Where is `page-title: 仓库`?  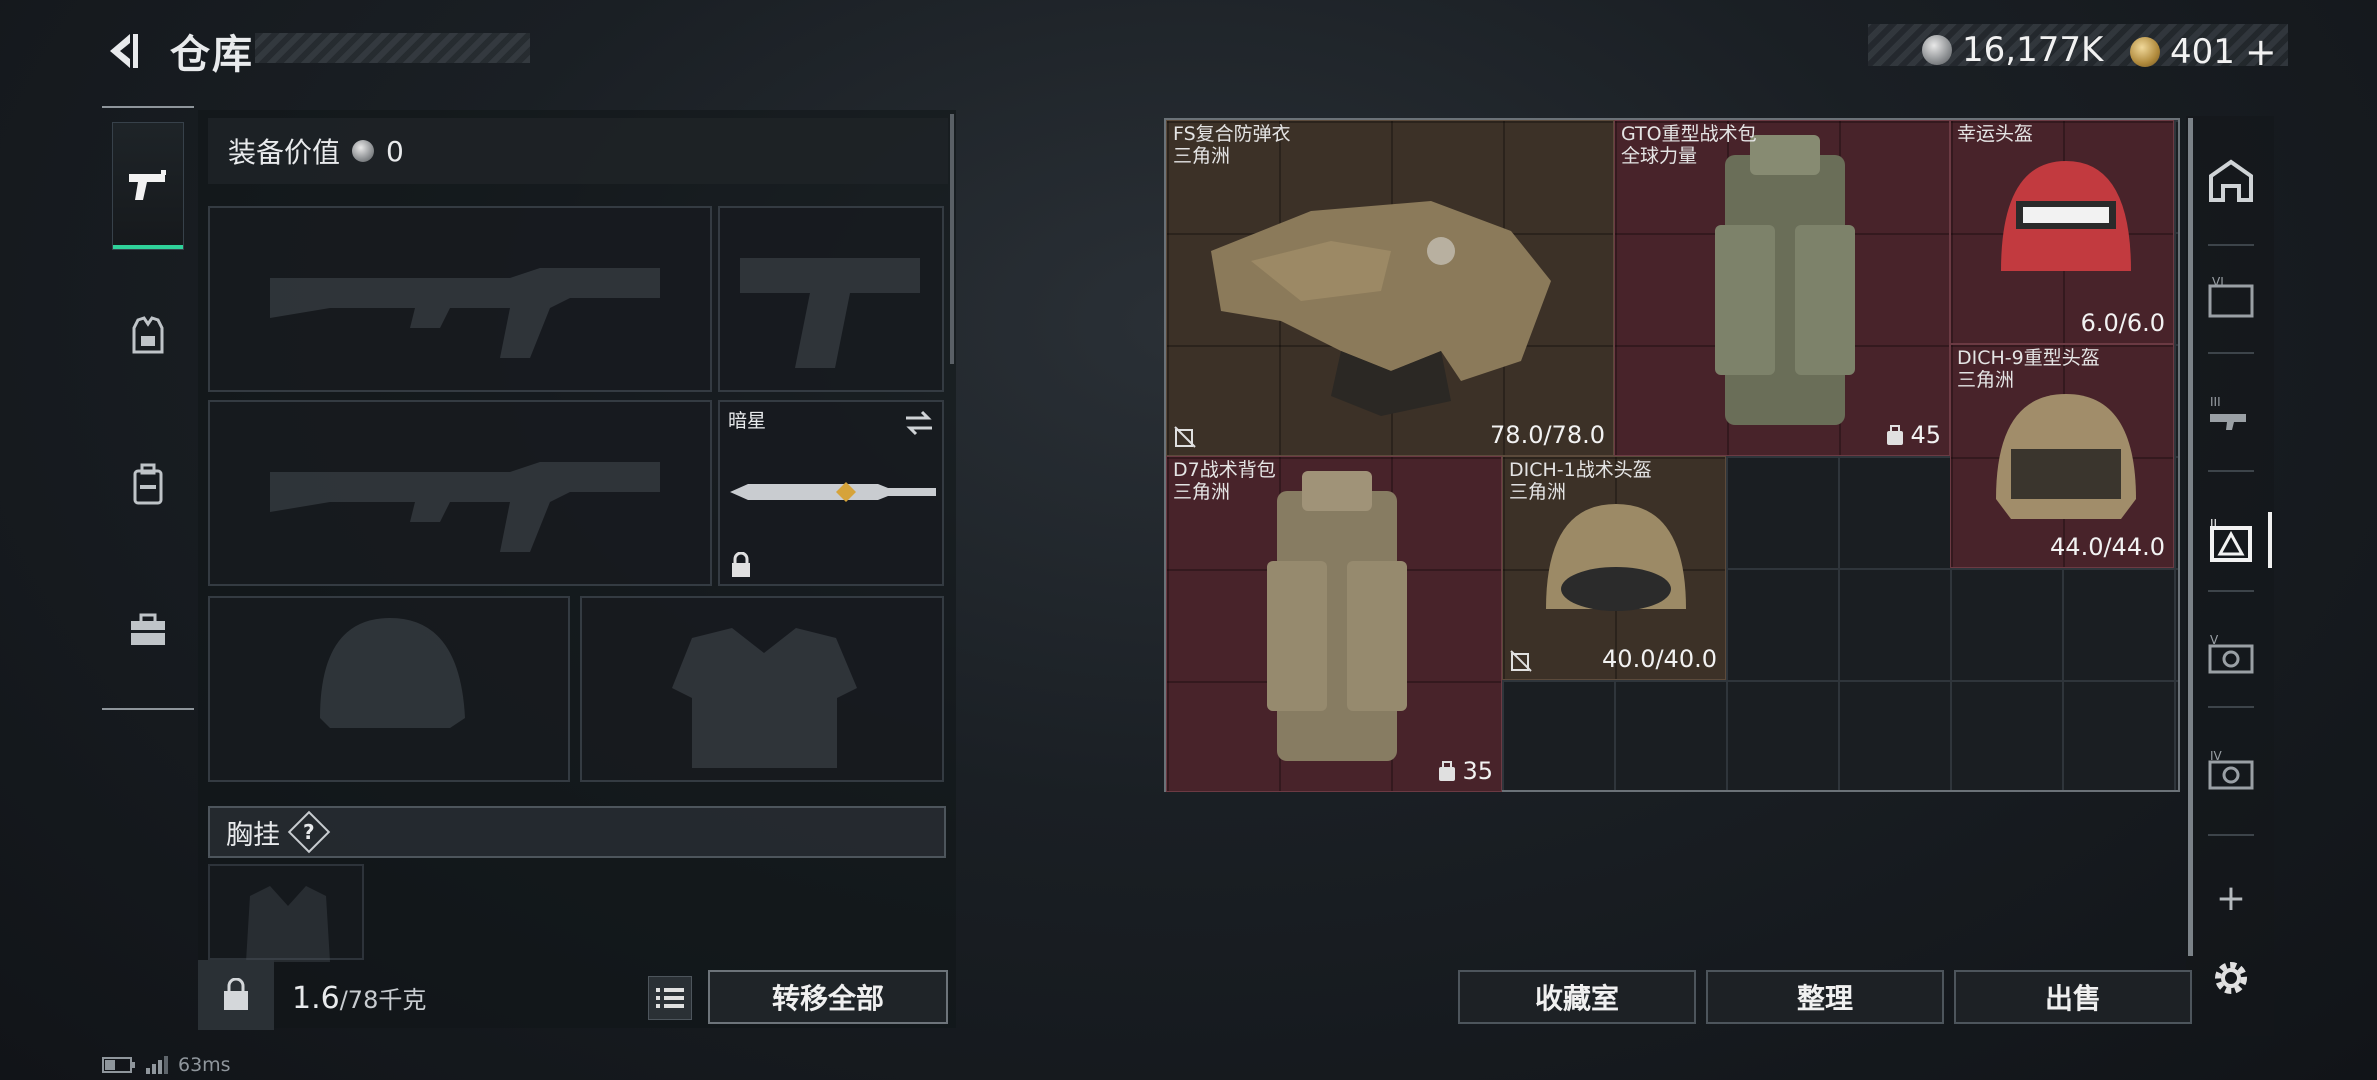
page-title: 仓库 is located at coordinates (212, 55).